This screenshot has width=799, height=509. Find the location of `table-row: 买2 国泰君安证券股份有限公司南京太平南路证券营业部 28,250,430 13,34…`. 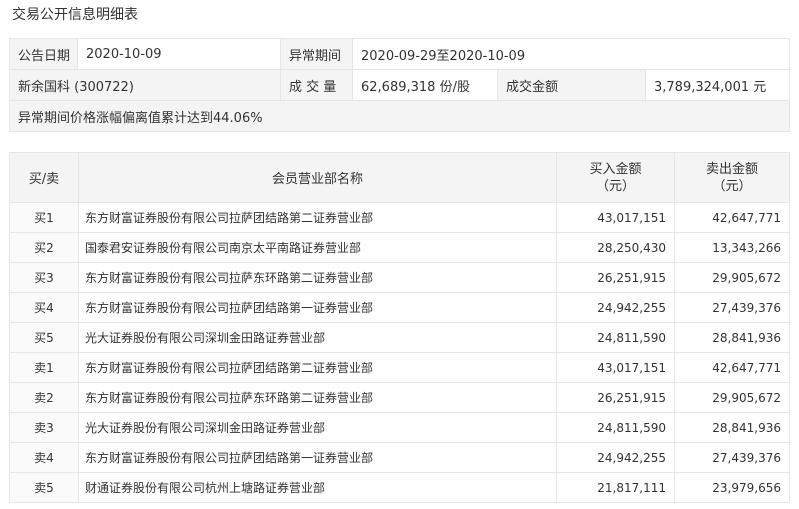

table-row: 买2 国泰君安证券股份有限公司南京太平南路证券营业部 28,250,430 13,34… is located at coordinates (399, 247).